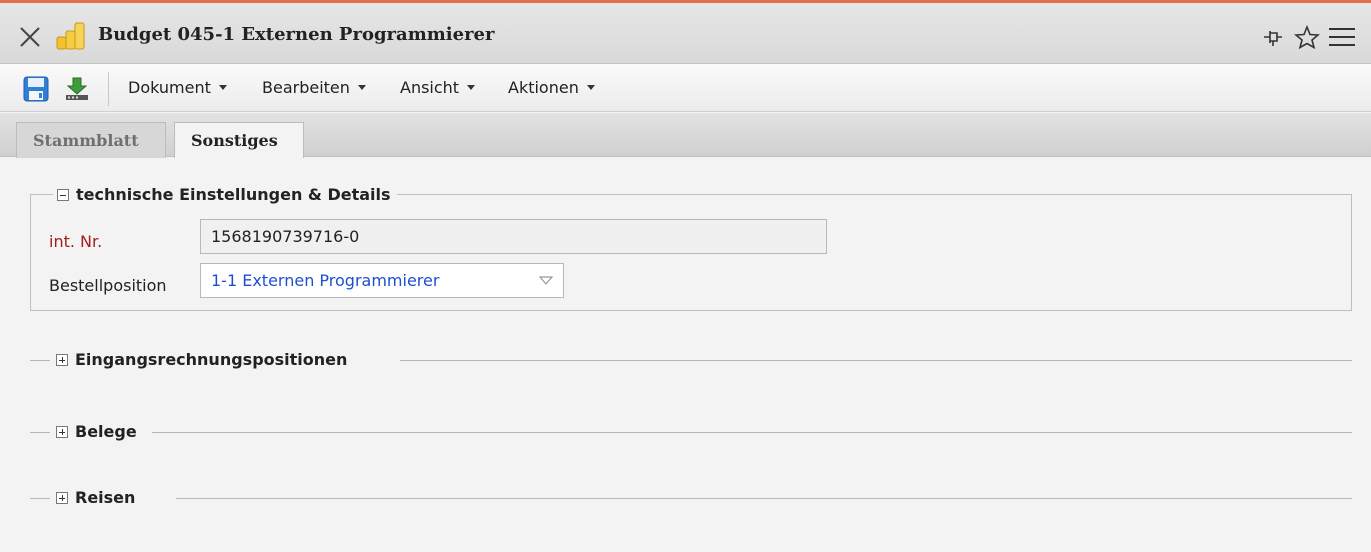 The height and width of the screenshot is (552, 1371). What do you see at coordinates (177, 89) in the screenshot?
I see `menu-dokument: Dokument` at bounding box center [177, 89].